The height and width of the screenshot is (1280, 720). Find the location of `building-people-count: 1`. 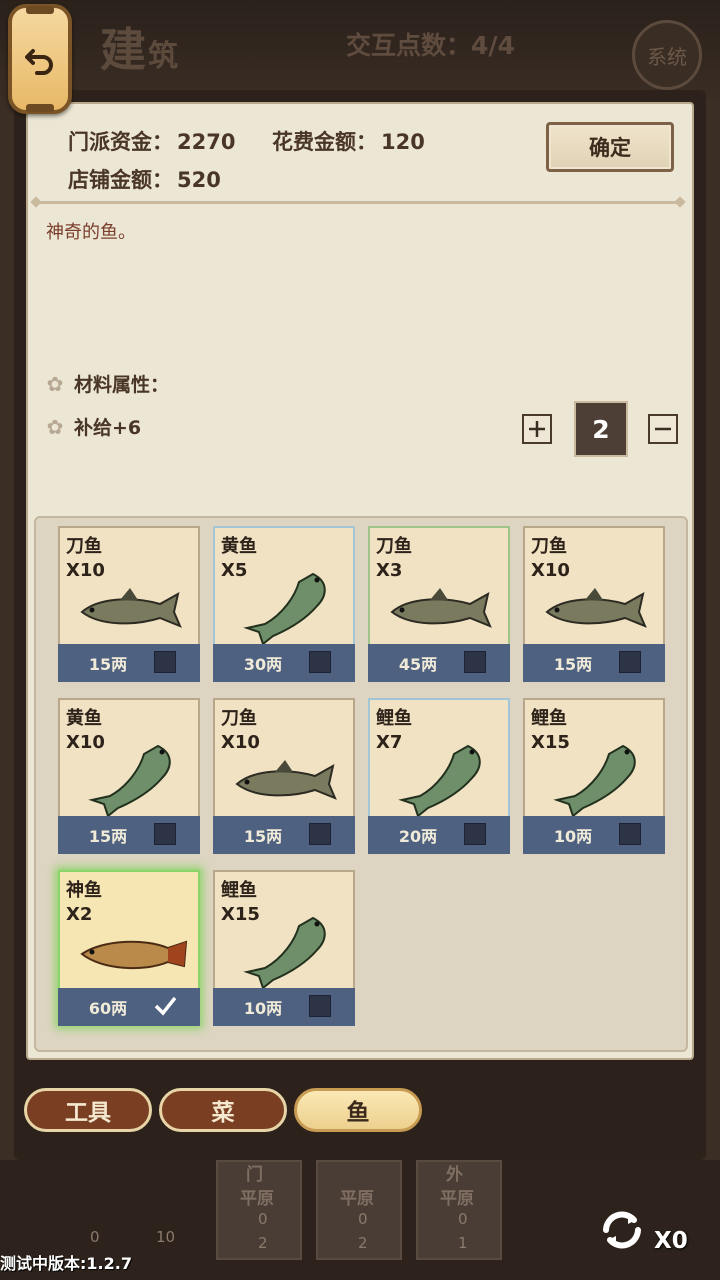

building-people-count: 1 is located at coordinates (463, 1243).